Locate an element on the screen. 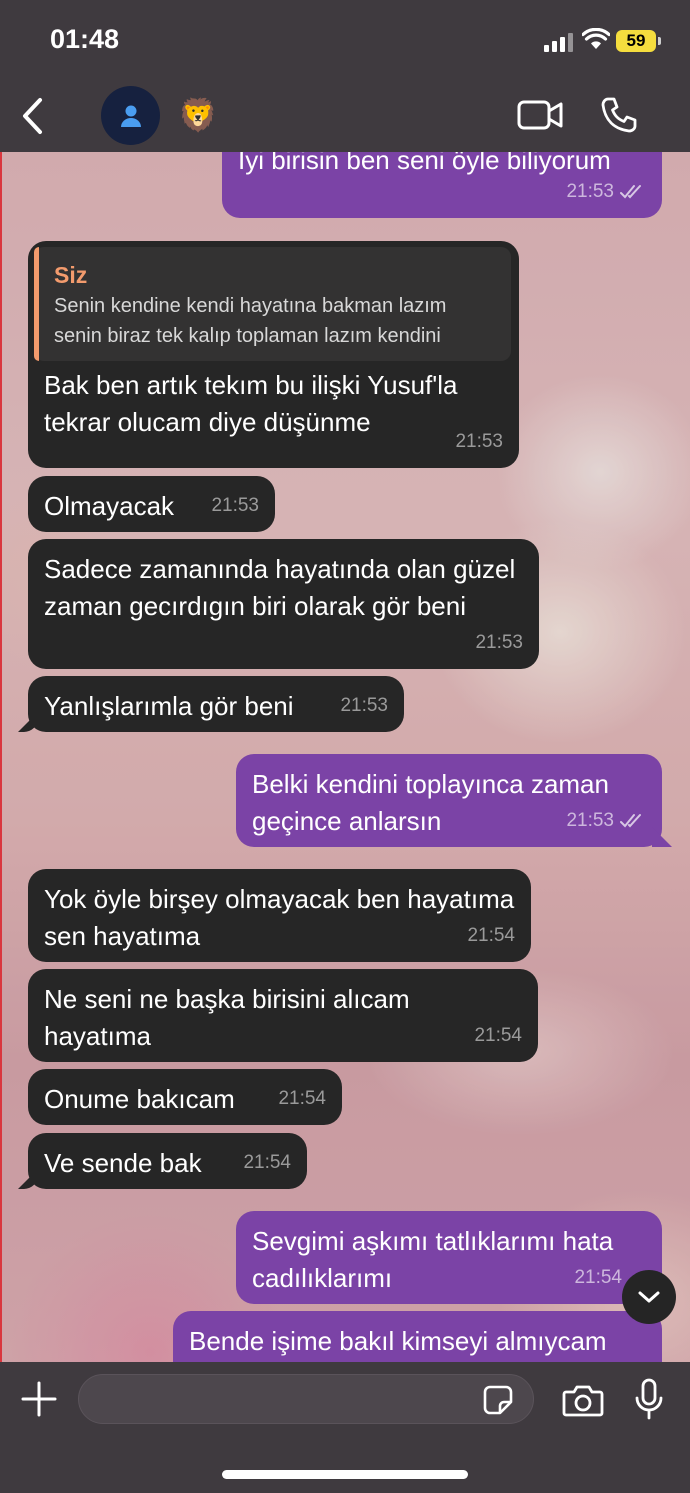 Image resolution: width=690 pixels, height=1493 pixels. top-bar: 01:48 59 🦁 is located at coordinates (345, 76).